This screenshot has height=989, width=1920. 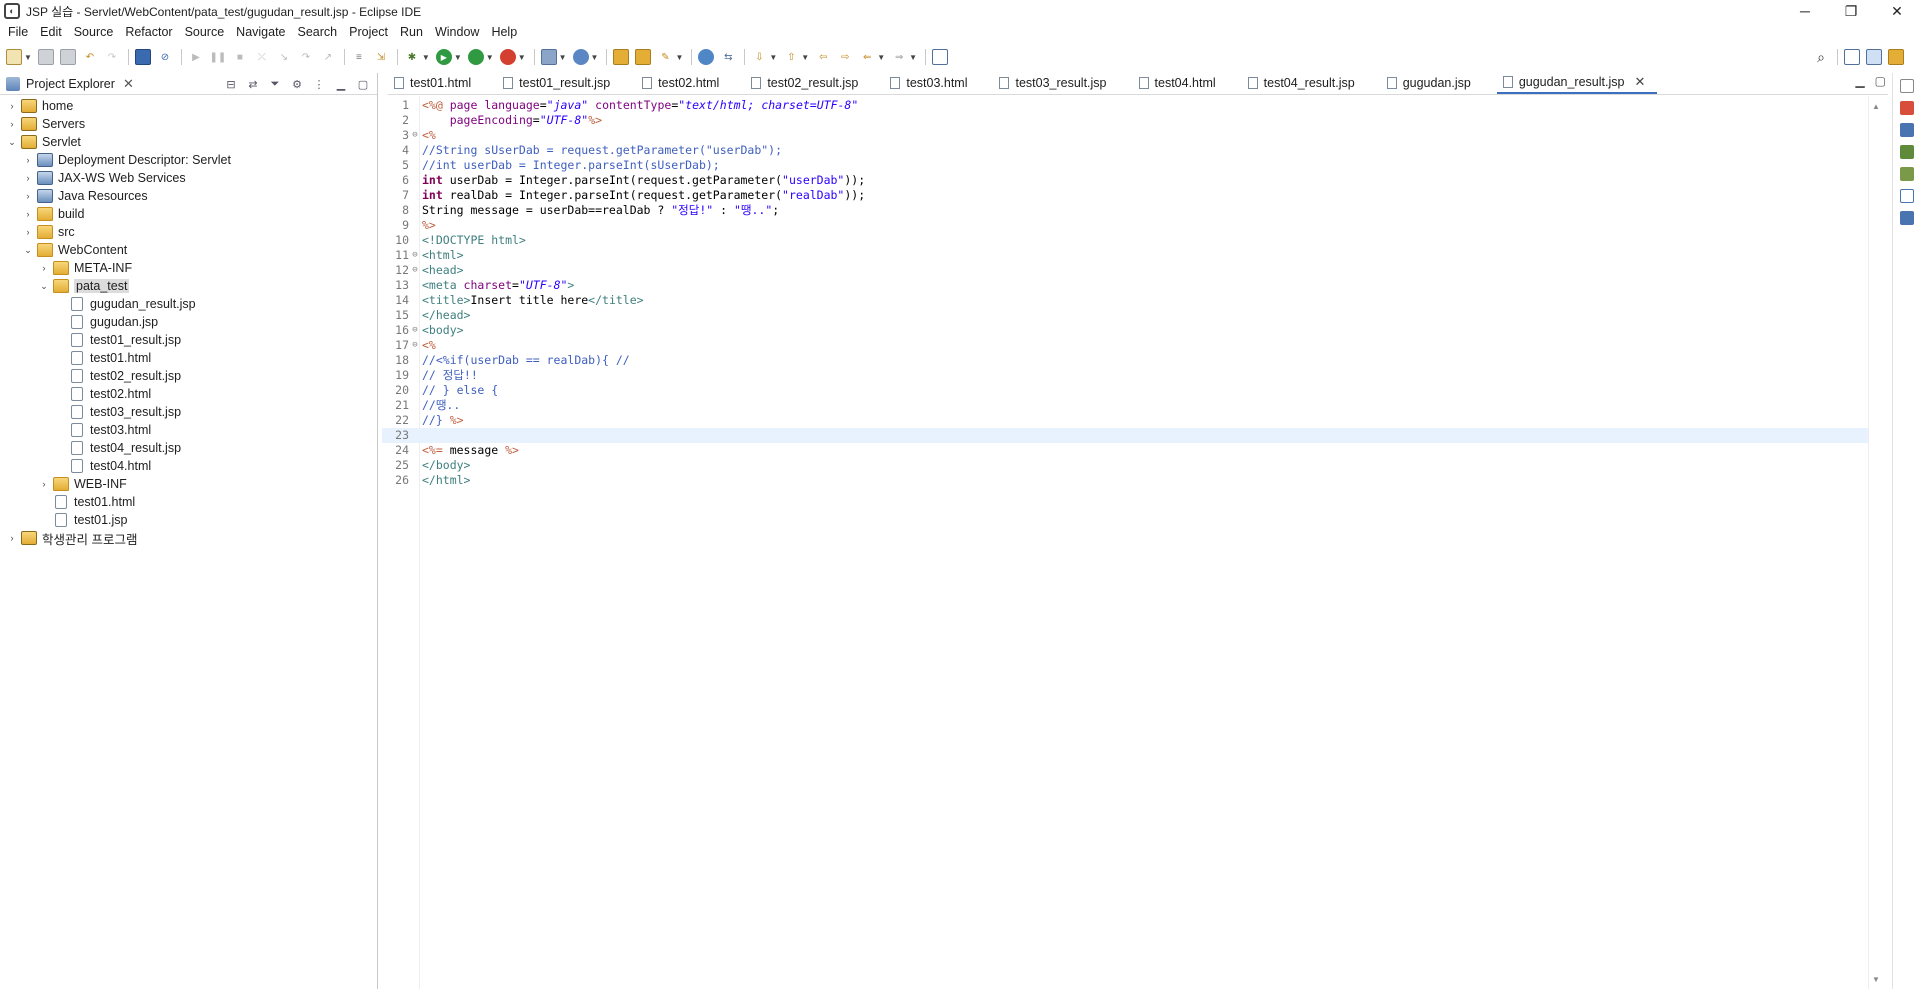 I want to click on console-icon, so click(x=142, y=57).